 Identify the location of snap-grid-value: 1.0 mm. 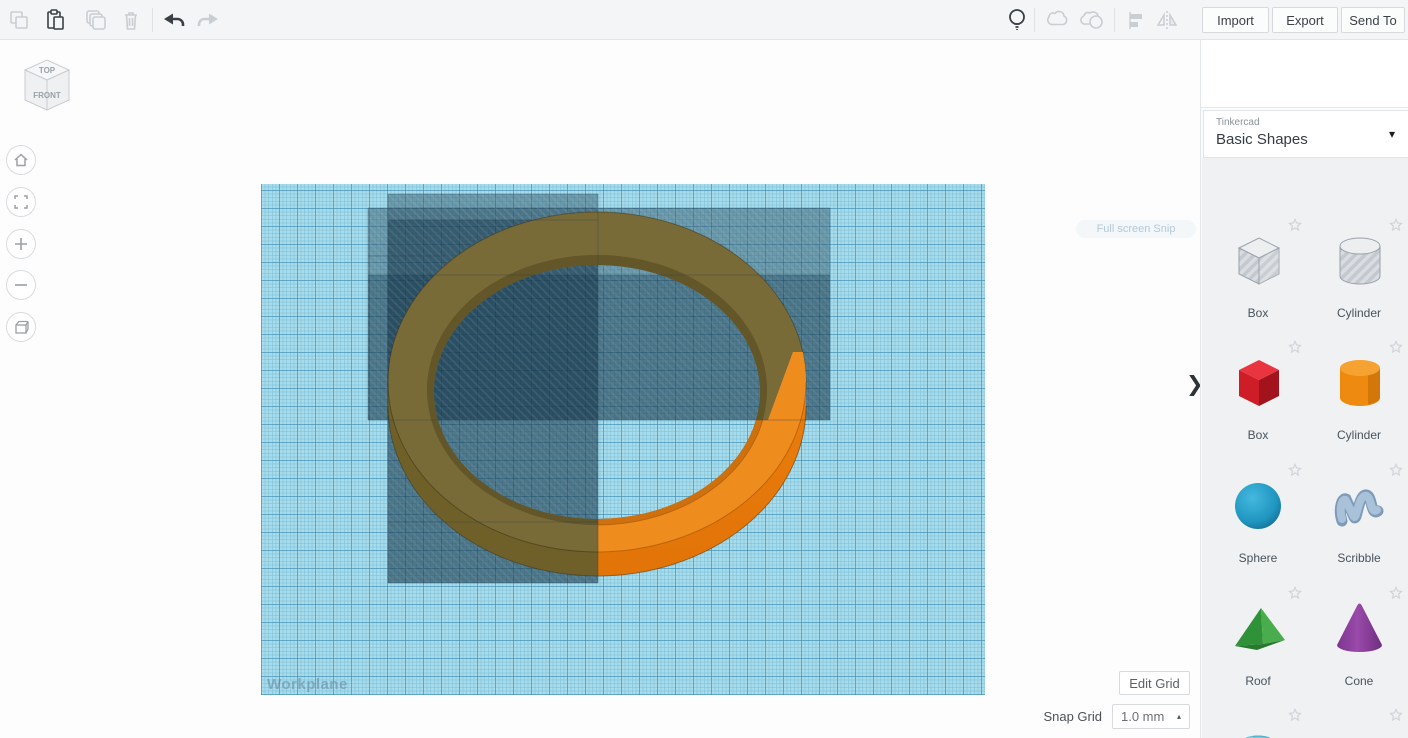
(1143, 716).